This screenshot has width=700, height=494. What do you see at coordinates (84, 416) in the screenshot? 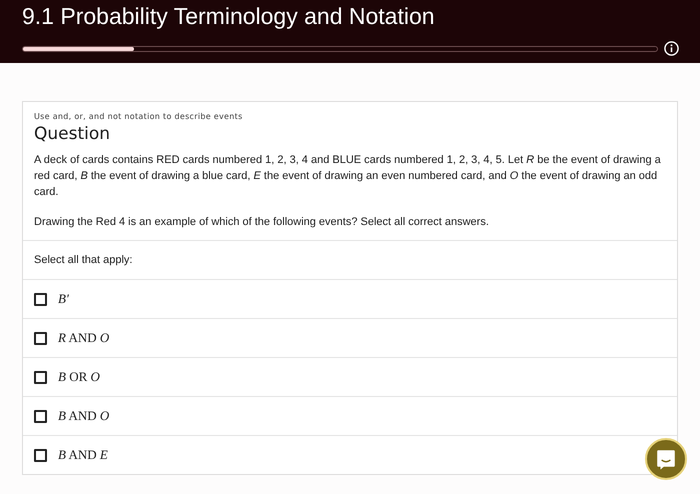
I see `option-label: B AND O` at bounding box center [84, 416].